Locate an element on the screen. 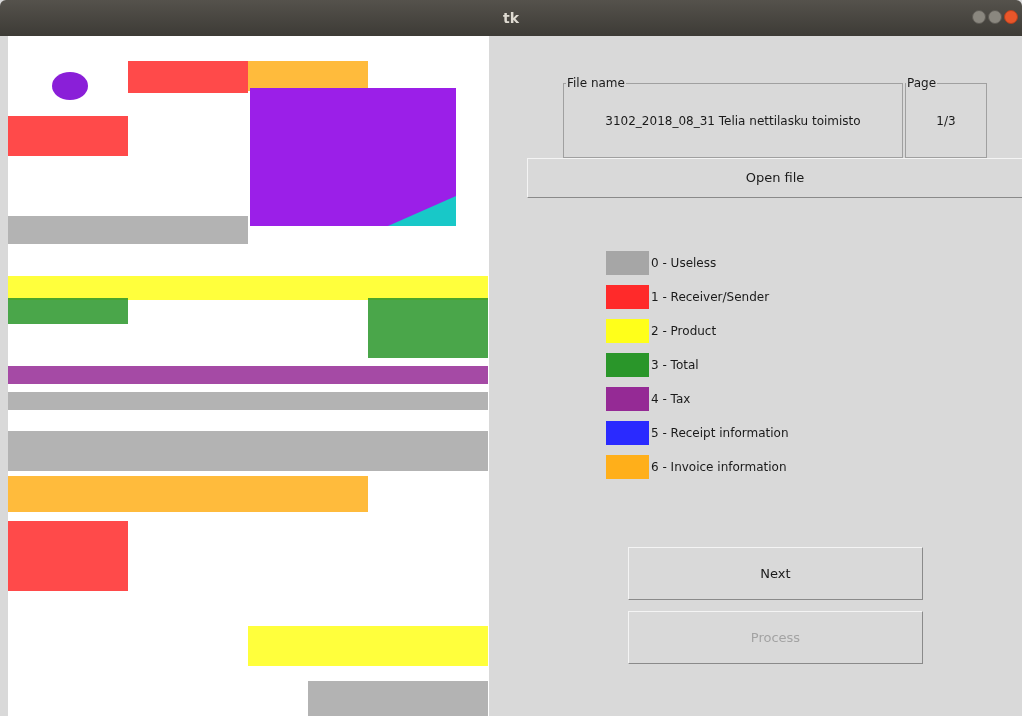 This screenshot has width=1022, height=716. window-title: tk is located at coordinates (511, 18).